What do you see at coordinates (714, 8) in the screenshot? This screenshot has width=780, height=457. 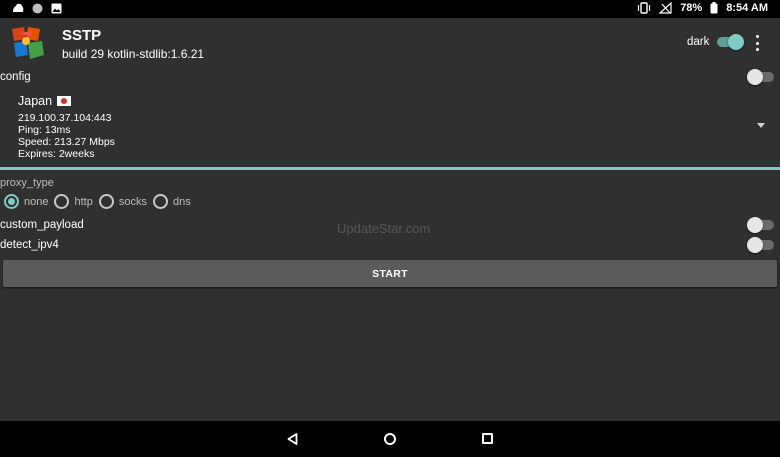 I see `battery-icon` at bounding box center [714, 8].